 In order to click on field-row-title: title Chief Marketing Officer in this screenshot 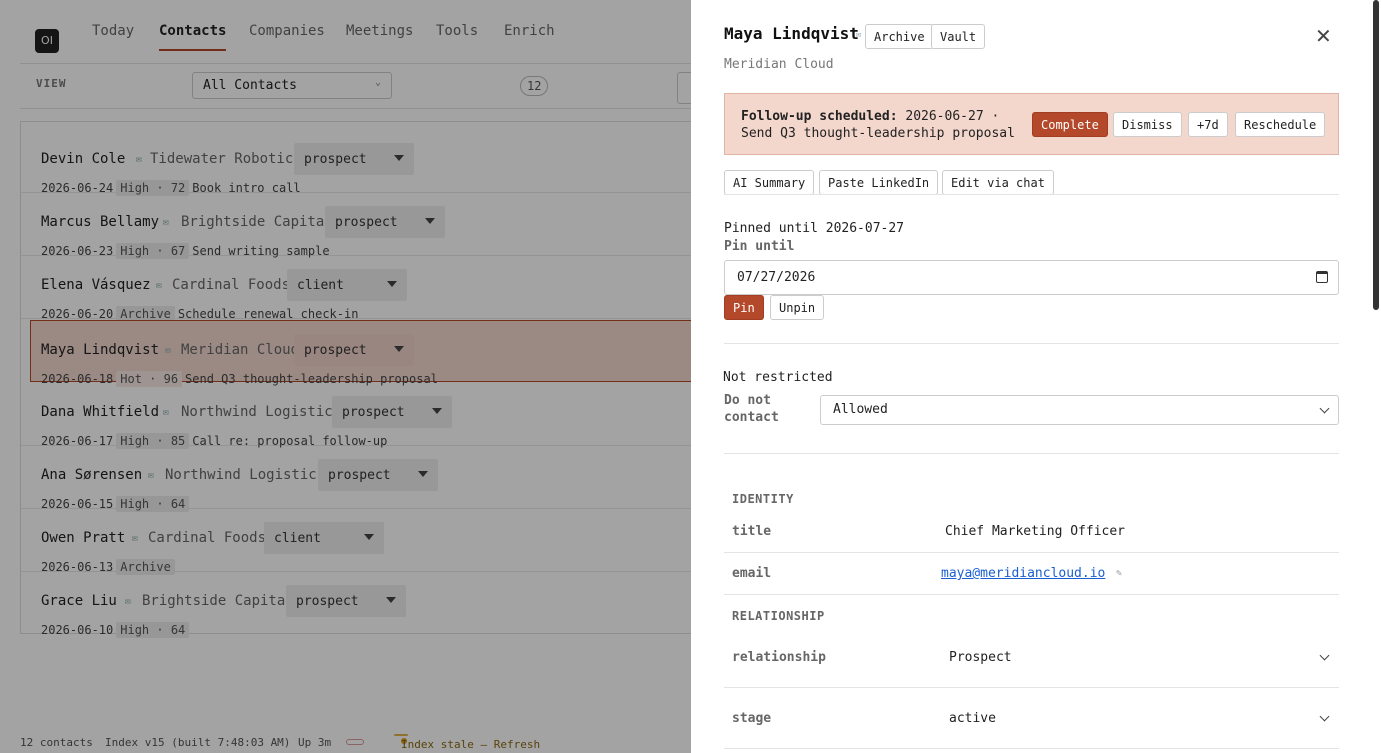, I will do `click(1031, 532)`.